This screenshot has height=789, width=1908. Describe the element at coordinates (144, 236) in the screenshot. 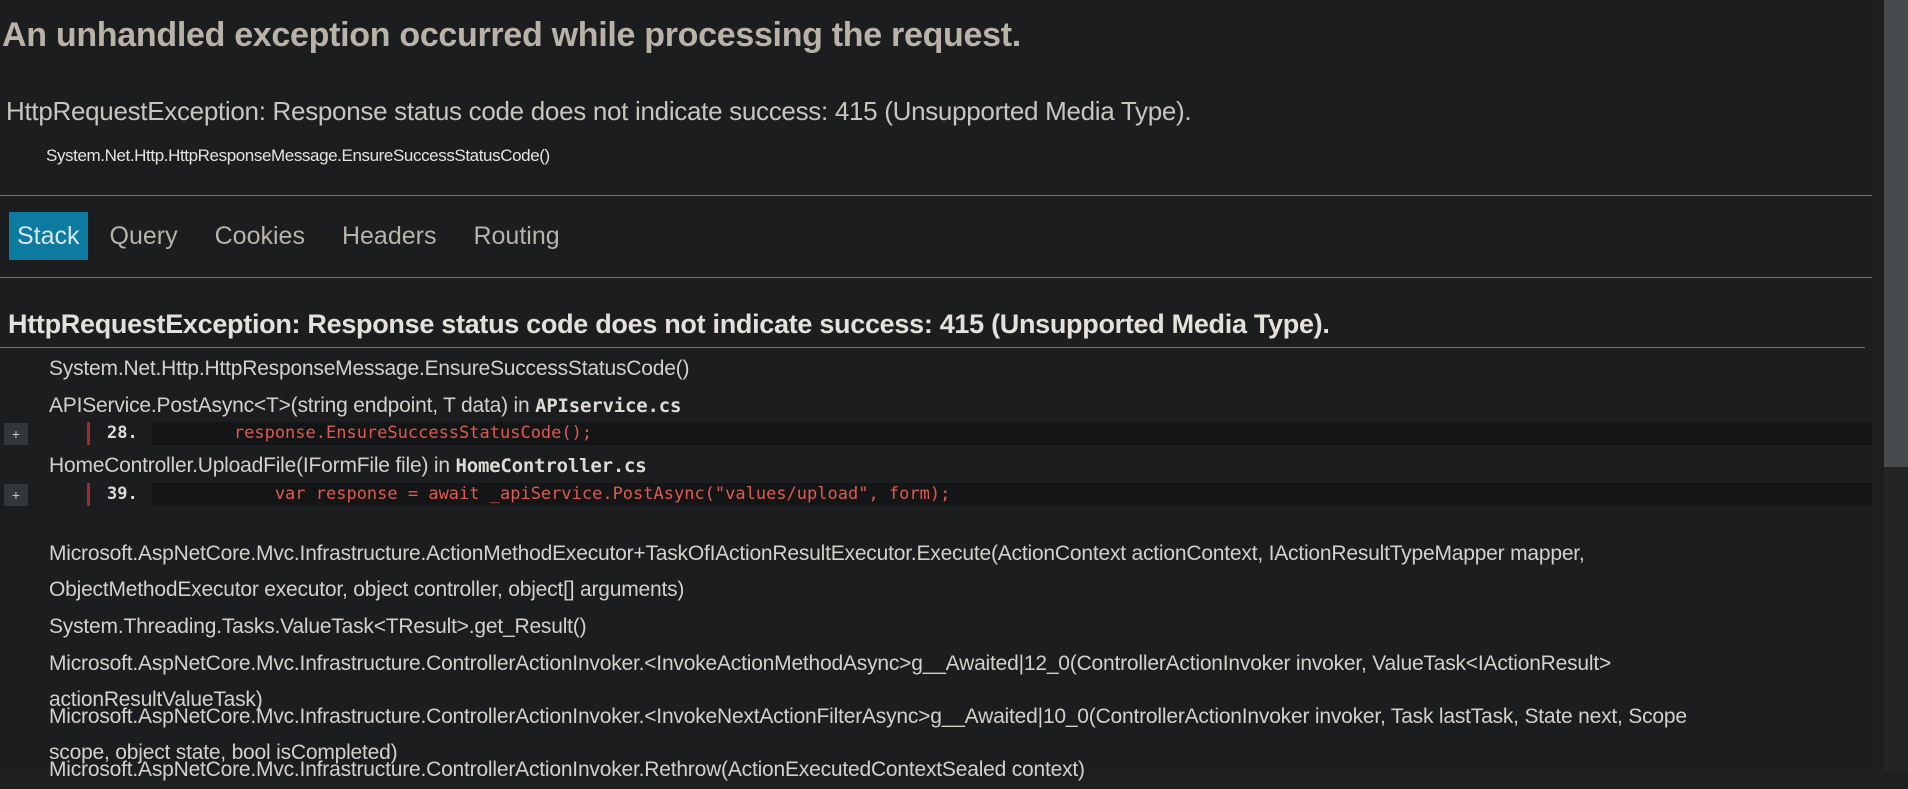

I see `tab-query: Query` at that location.